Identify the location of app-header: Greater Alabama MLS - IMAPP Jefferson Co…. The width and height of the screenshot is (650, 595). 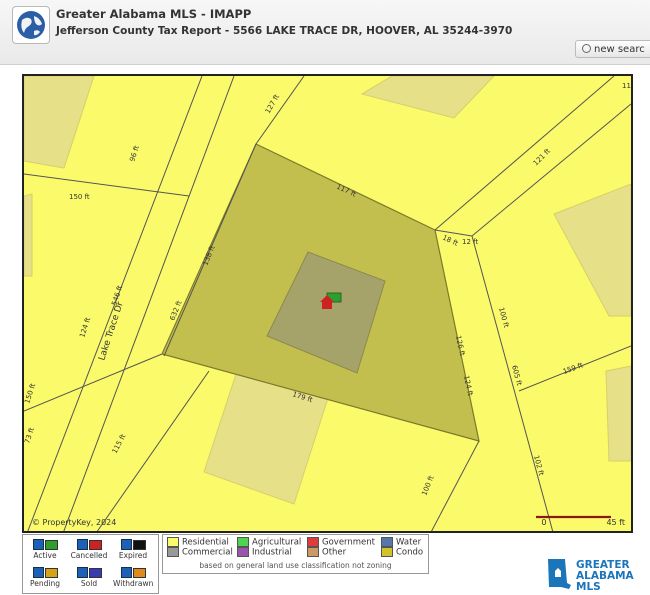
(325, 32).